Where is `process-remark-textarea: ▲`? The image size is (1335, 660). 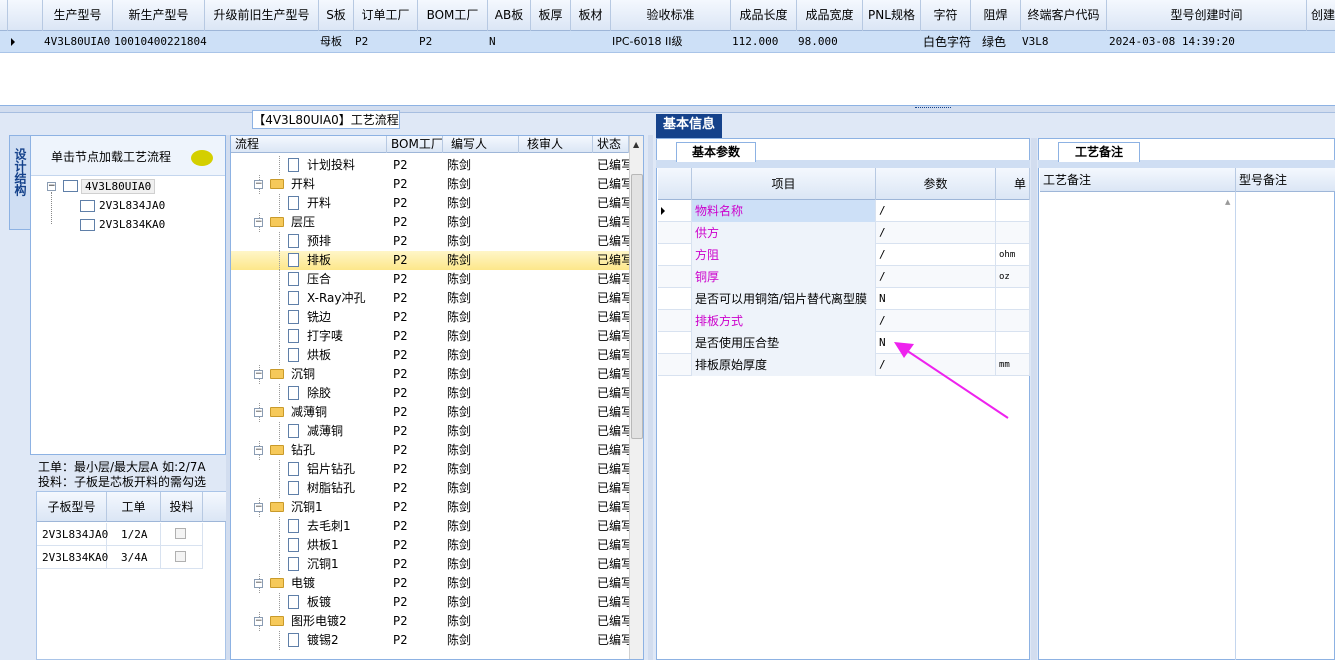
process-remark-textarea: ▲ is located at coordinates (1138, 426).